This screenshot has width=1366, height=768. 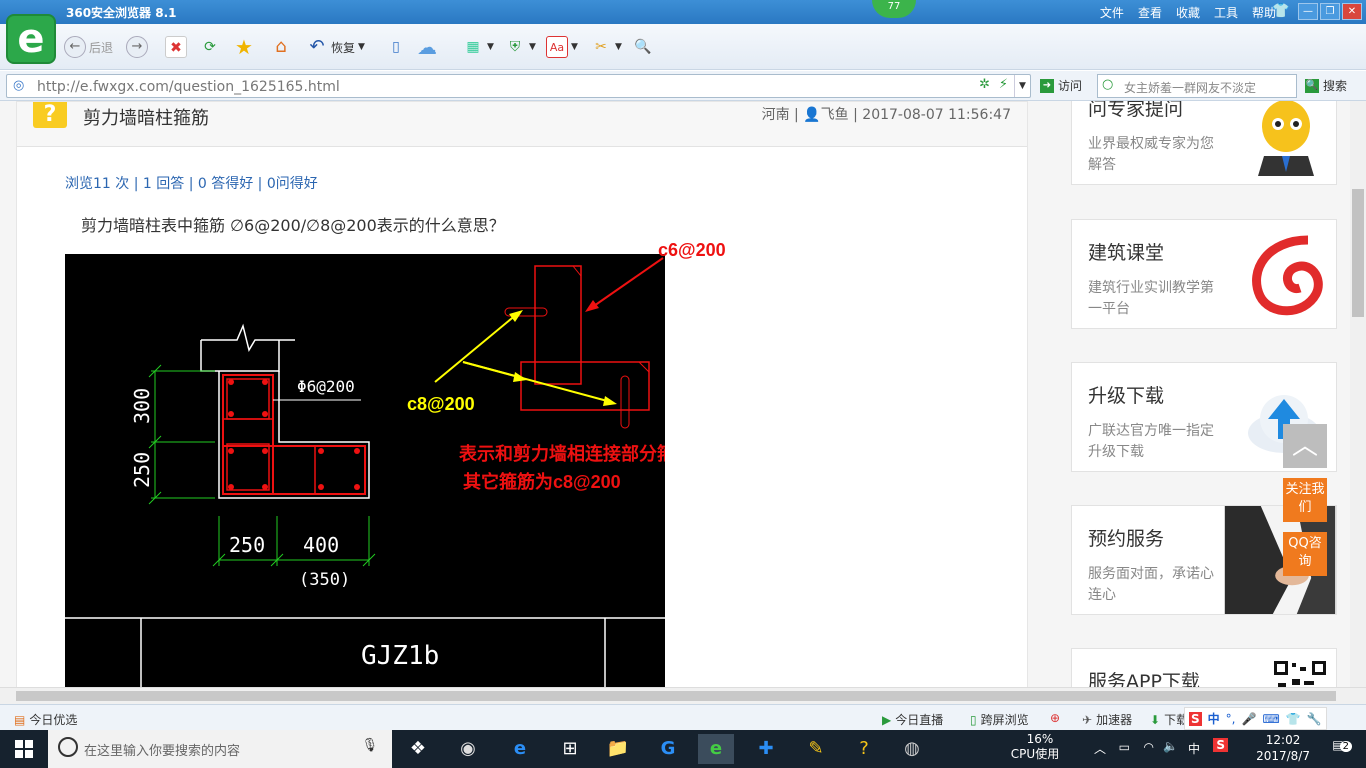 What do you see at coordinates (220, 749) in the screenshot?
I see `taskbar-search: 在这里输入你要搜索的内容 🎙` at bounding box center [220, 749].